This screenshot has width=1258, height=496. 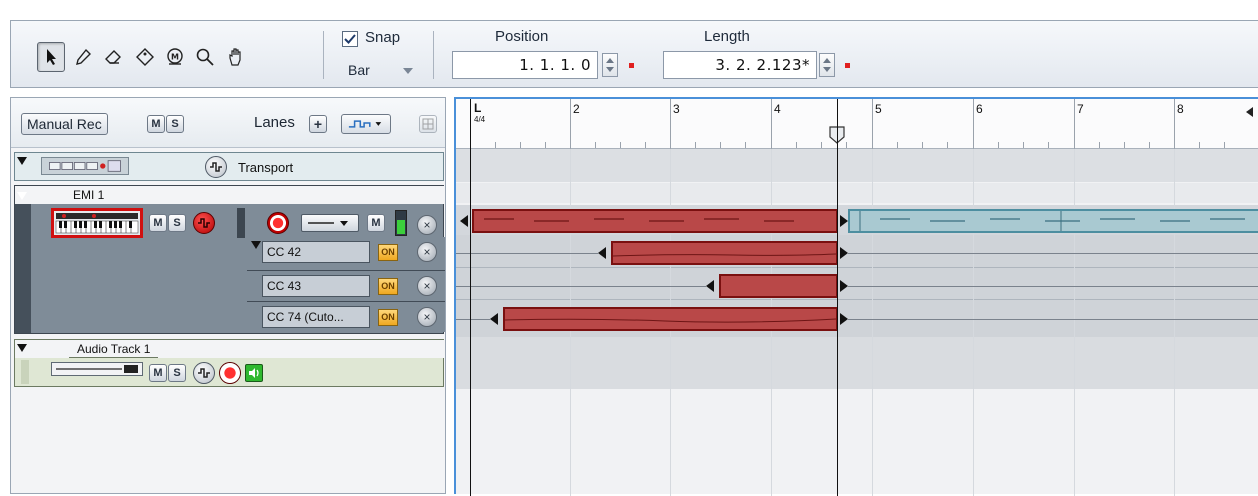 What do you see at coordinates (51, 57) in the screenshot?
I see `pointer-tool-icon` at bounding box center [51, 57].